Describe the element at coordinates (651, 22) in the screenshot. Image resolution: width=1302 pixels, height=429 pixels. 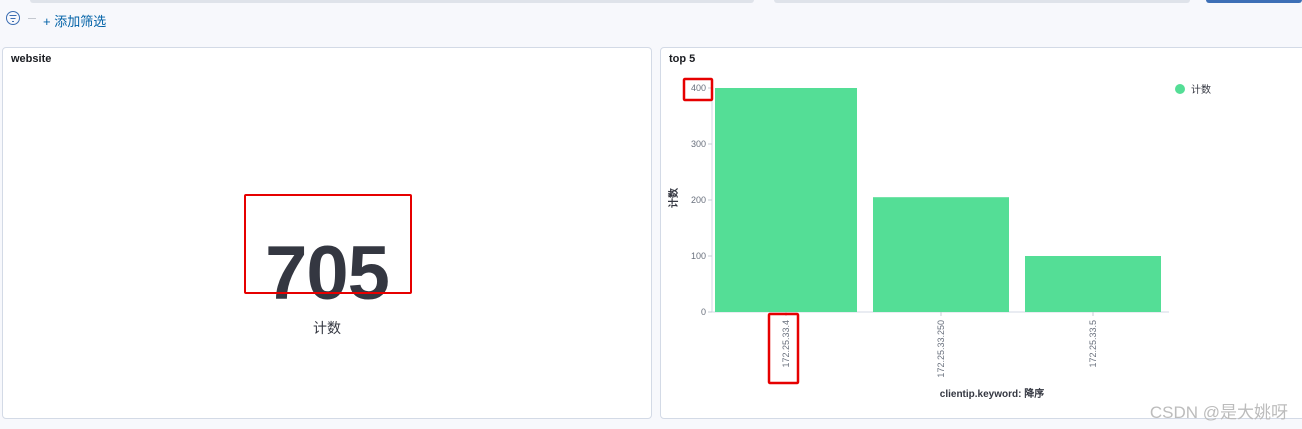
I see `query-bar: + 添加筛选` at that location.